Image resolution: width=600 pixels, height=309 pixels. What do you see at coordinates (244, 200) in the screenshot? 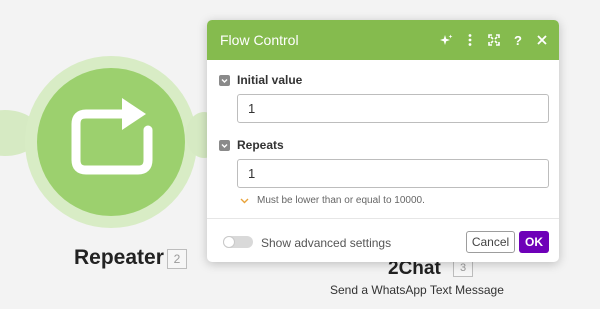
I see `hint-chevron-icon` at bounding box center [244, 200].